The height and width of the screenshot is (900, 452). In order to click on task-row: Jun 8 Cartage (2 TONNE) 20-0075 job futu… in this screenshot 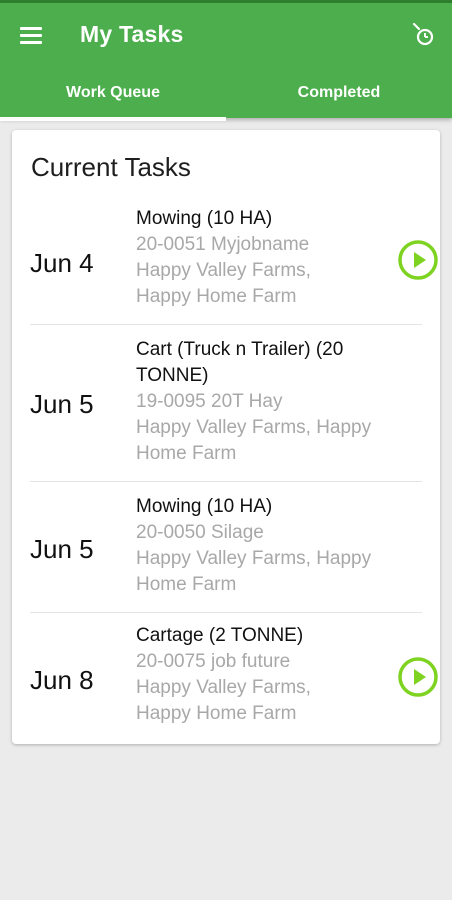, I will do `click(234, 678)`.